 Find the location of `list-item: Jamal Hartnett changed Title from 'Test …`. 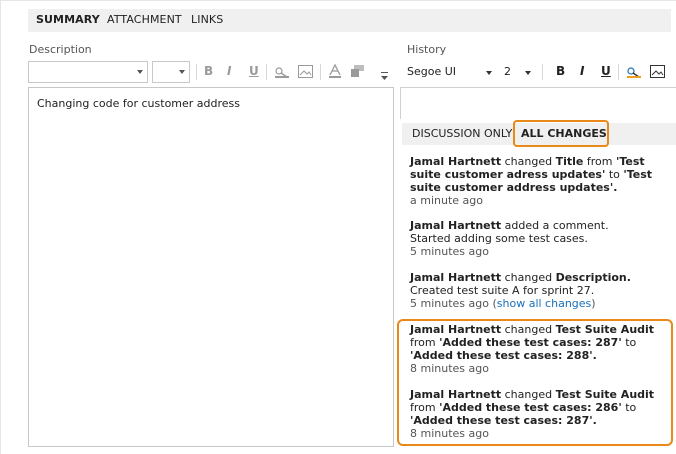

list-item: Jamal Hartnett changed Title from 'Test … is located at coordinates (531, 181).